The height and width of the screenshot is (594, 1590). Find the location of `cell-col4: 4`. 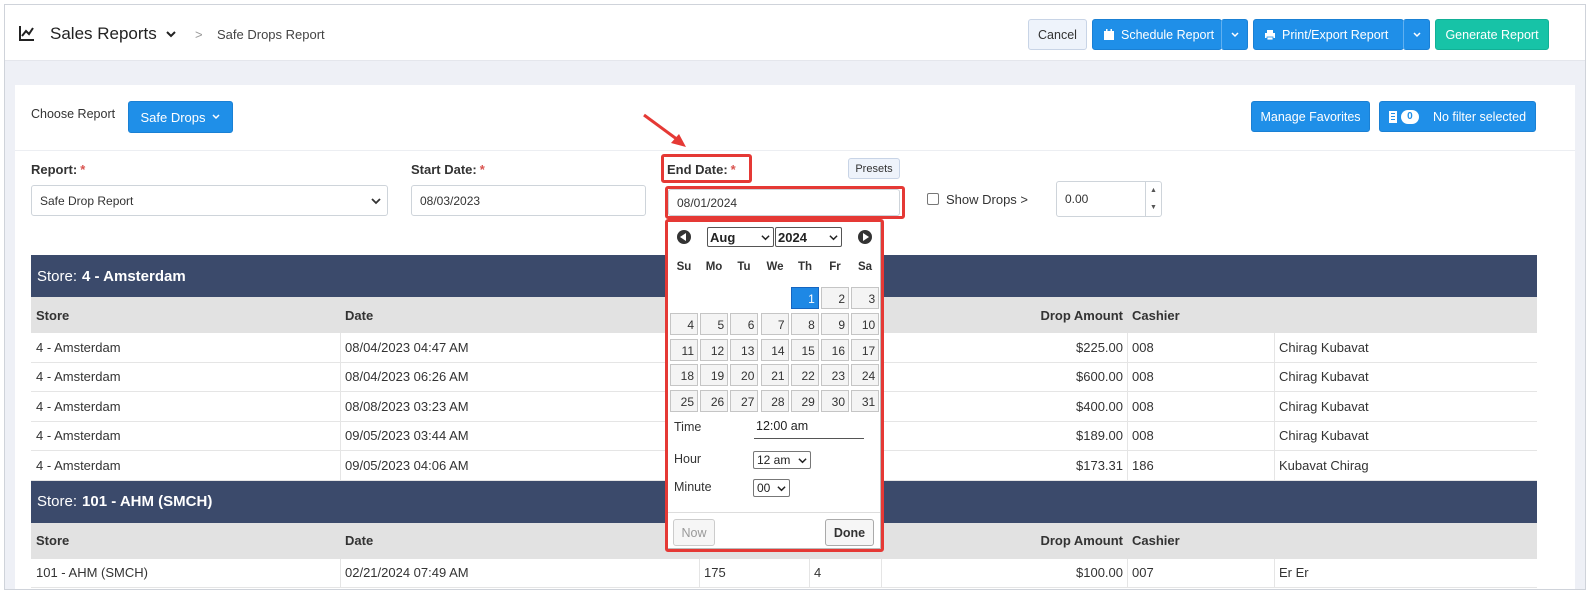

cell-col4: 4 is located at coordinates (818, 573).